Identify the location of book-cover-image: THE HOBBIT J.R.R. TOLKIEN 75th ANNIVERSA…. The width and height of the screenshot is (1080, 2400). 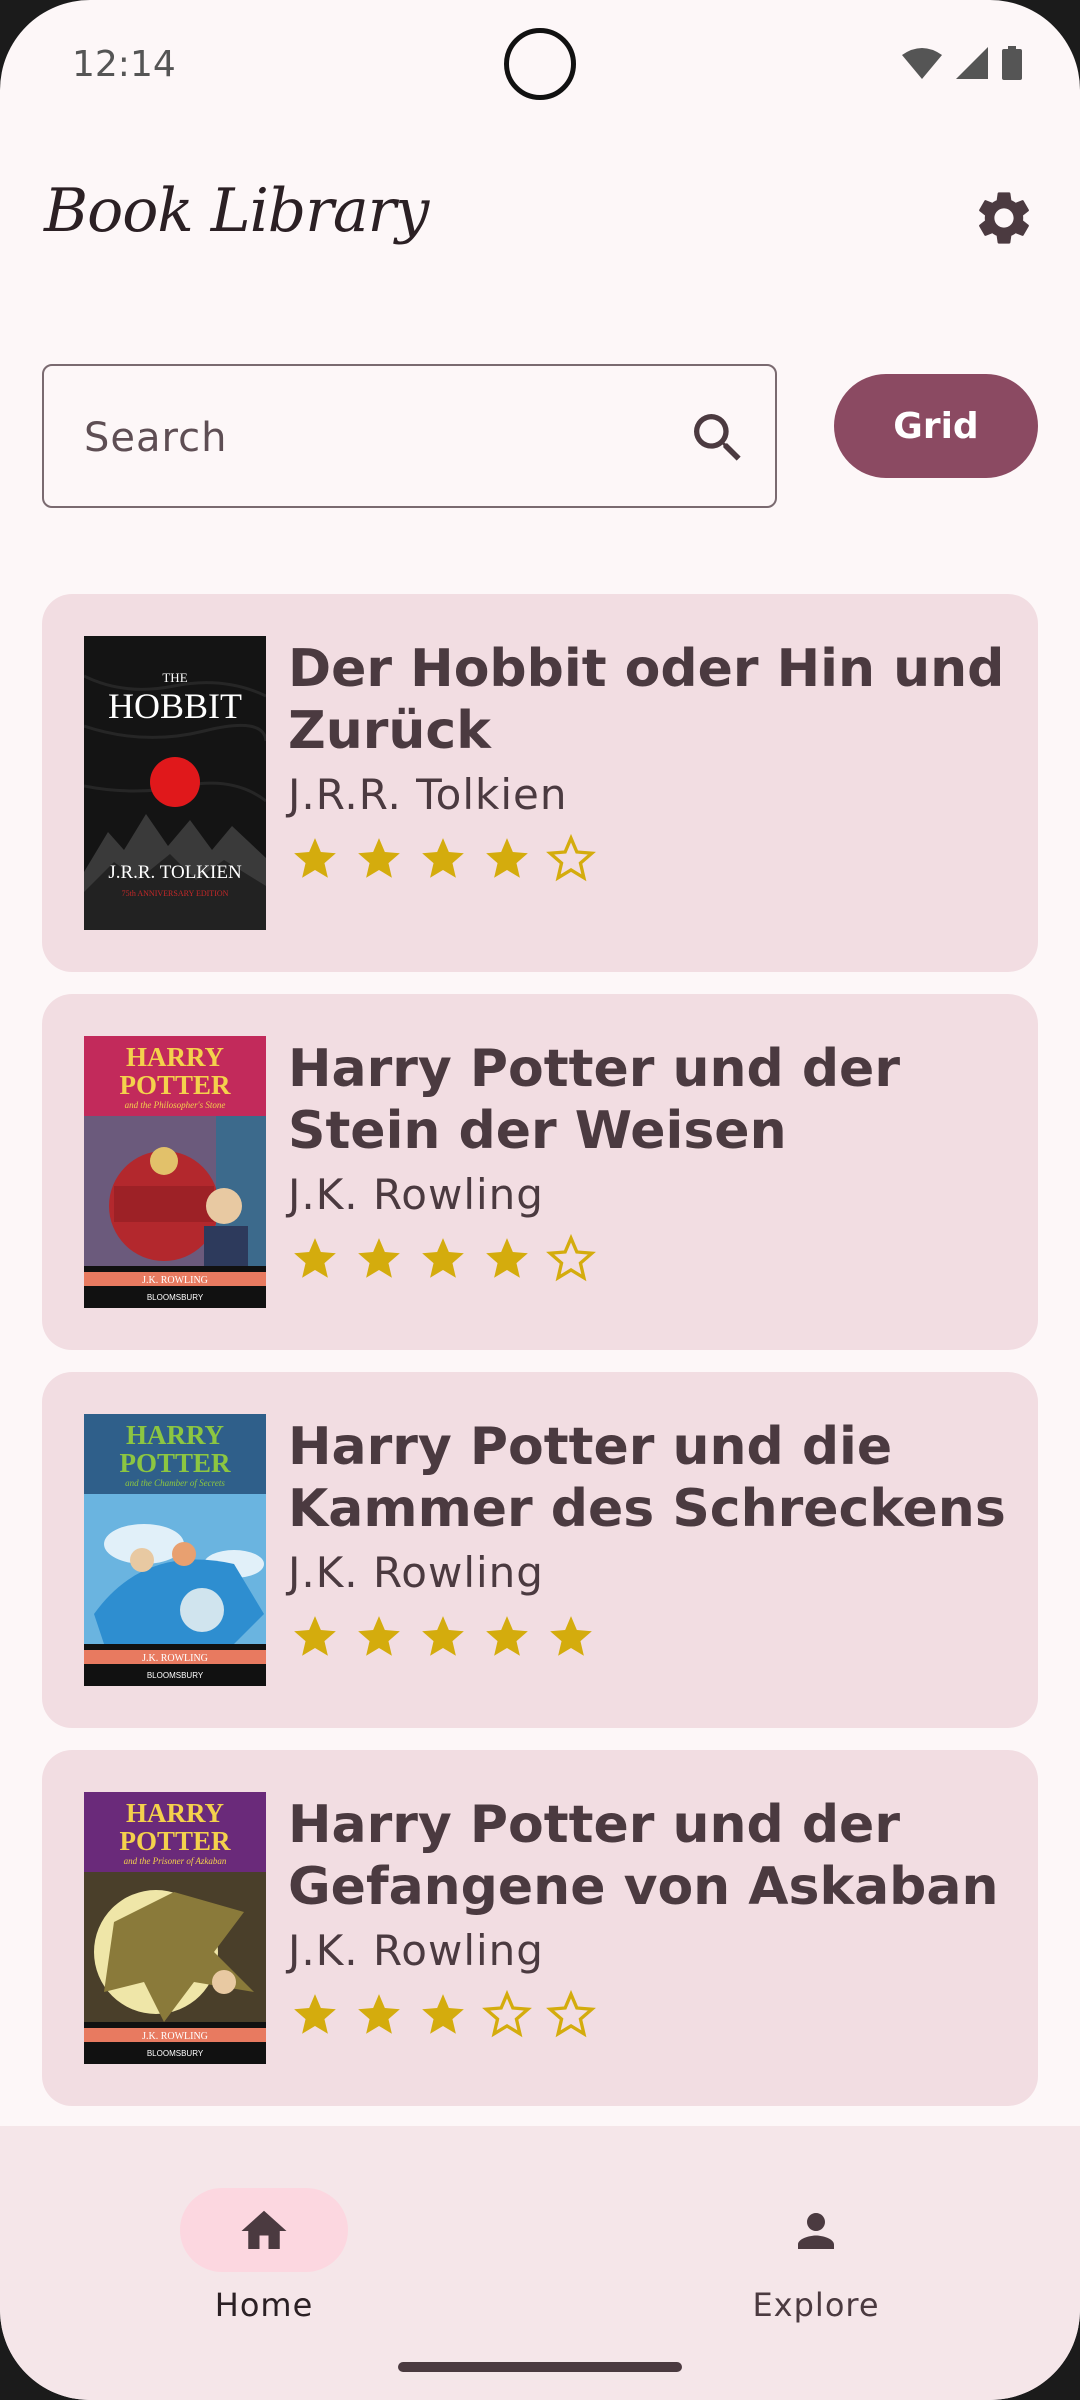
(175, 783).